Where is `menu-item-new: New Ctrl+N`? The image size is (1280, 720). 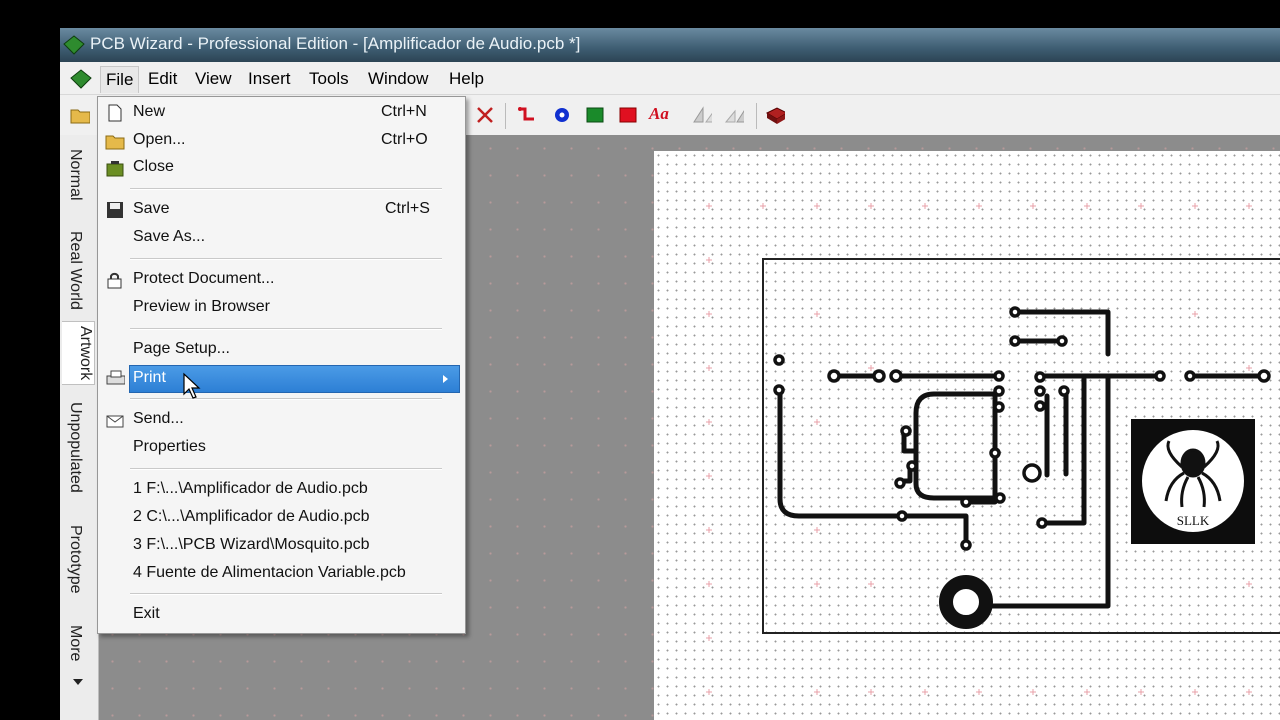
menu-item-new: New Ctrl+N is located at coordinates (281, 113).